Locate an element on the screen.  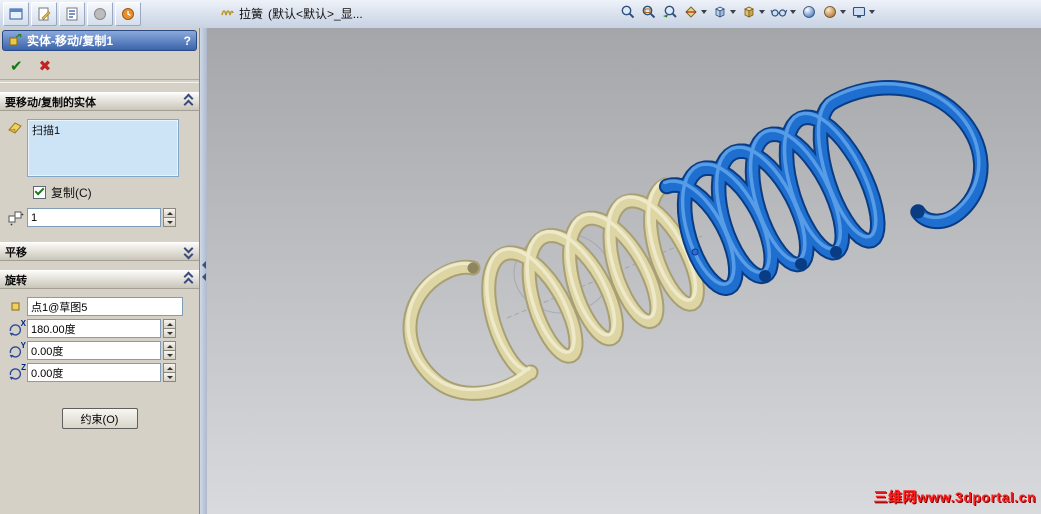
standard-toolbar is located at coordinates (72, 14).